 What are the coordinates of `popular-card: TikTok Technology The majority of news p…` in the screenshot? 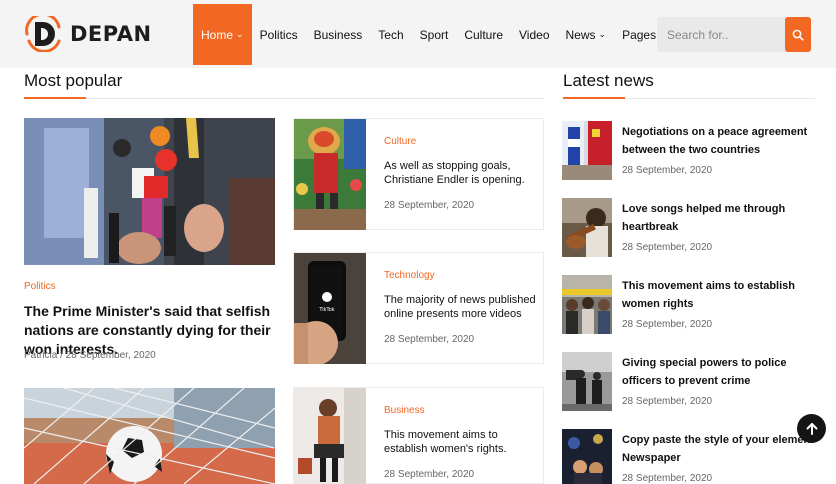 It's located at (418, 308).